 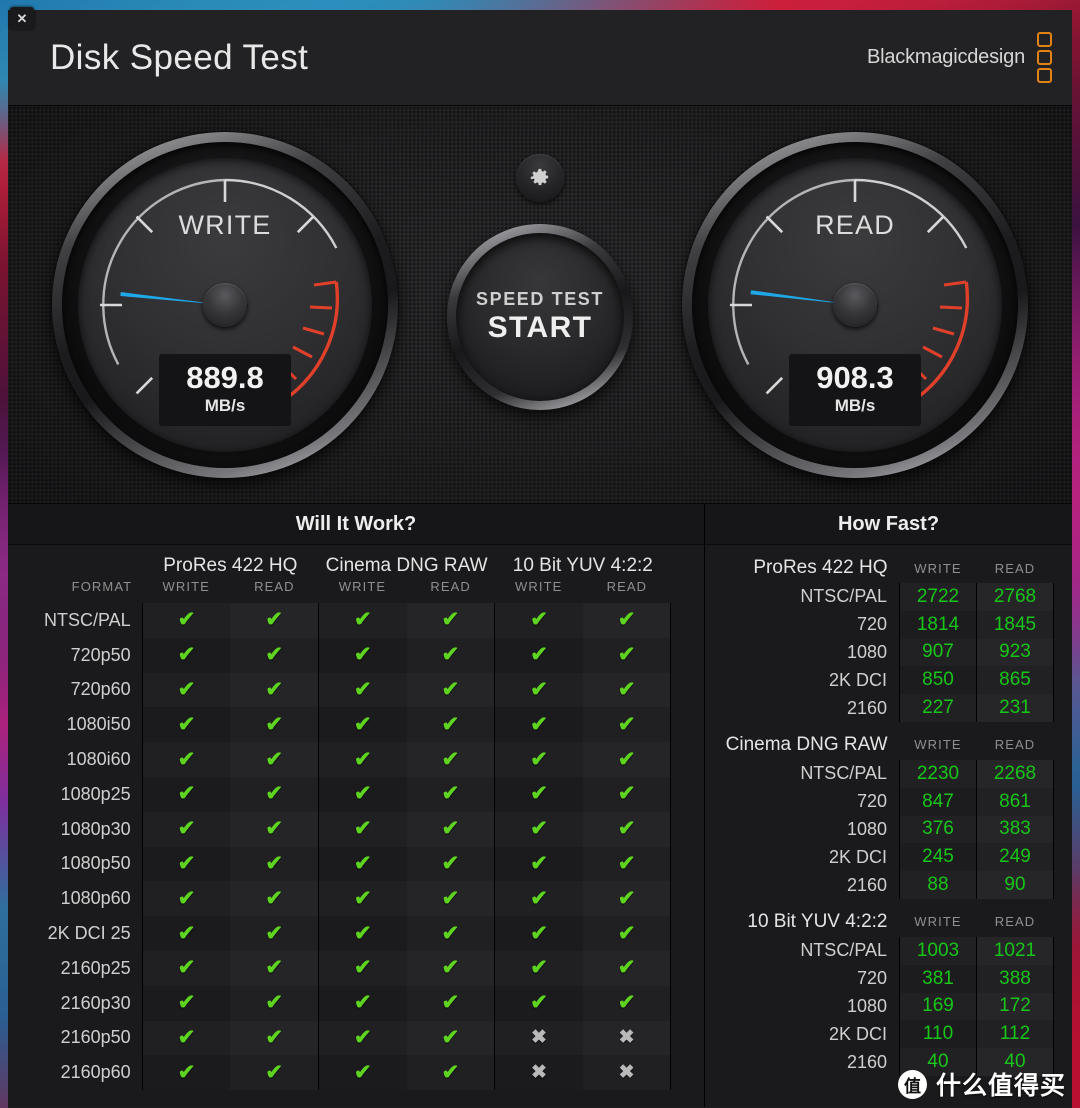 I want to click on table-row: 2160p25 ✔ ✔ ✔ ✔ ✔ ✔, so click(x=356, y=968).